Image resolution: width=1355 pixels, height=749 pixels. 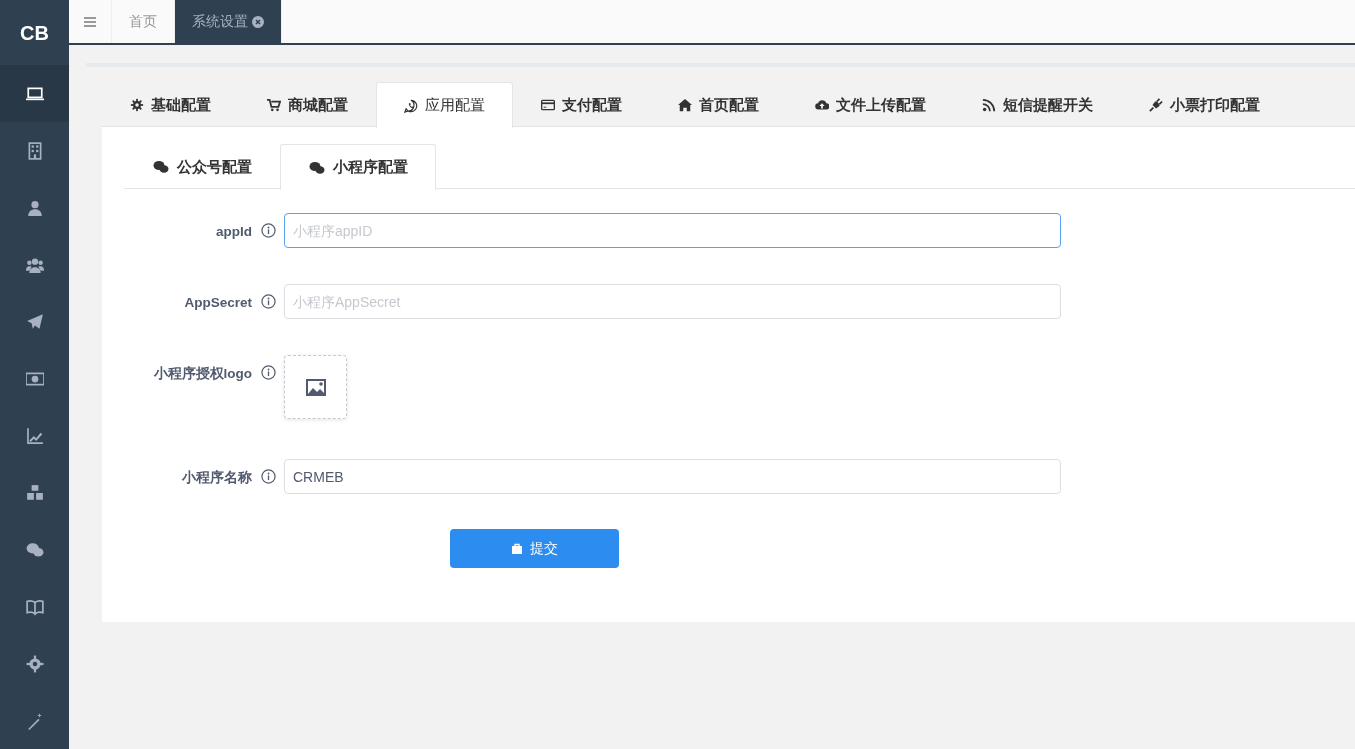 What do you see at coordinates (444, 105) in the screenshot?
I see `config-tab: 应用配置` at bounding box center [444, 105].